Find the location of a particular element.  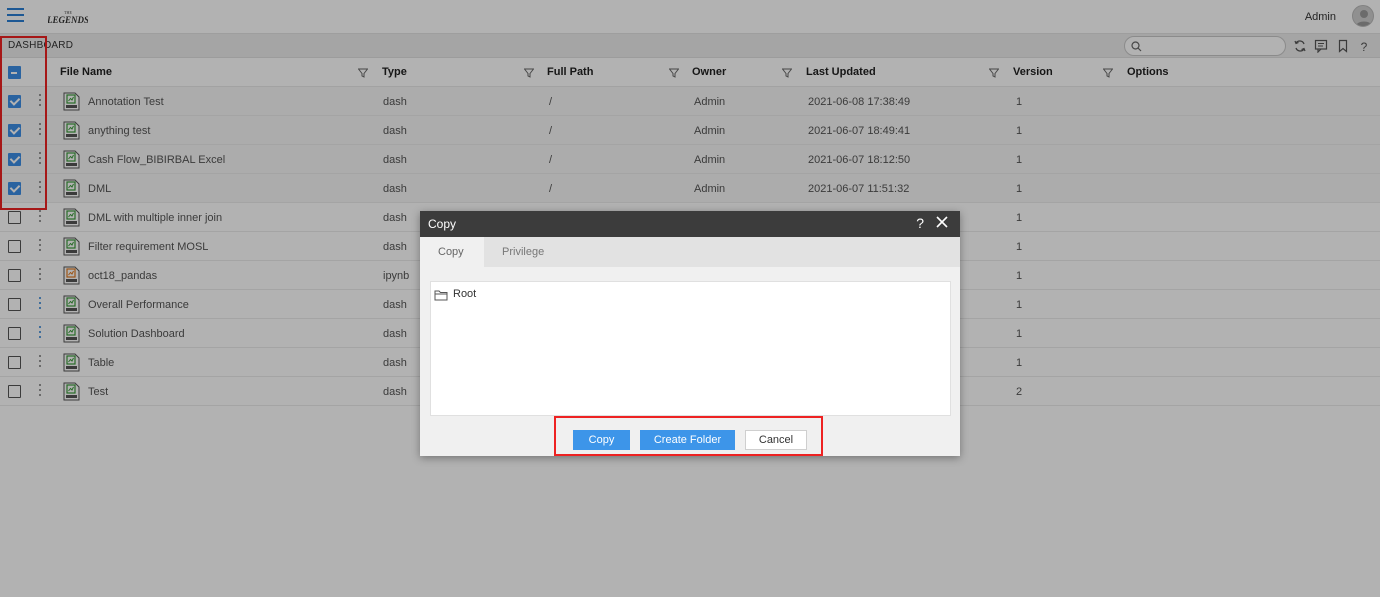

dialog-tabs: Copy Privilege is located at coordinates (690, 252).